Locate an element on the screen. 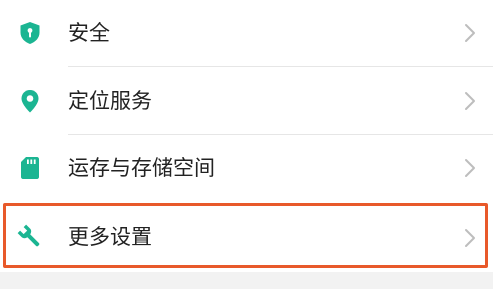  sd-card-icon is located at coordinates (30, 168).